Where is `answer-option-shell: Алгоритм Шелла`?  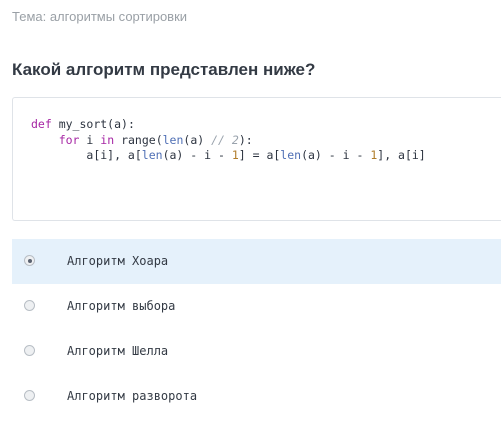 answer-option-shell: Алгоритм Шелла is located at coordinates (256, 351).